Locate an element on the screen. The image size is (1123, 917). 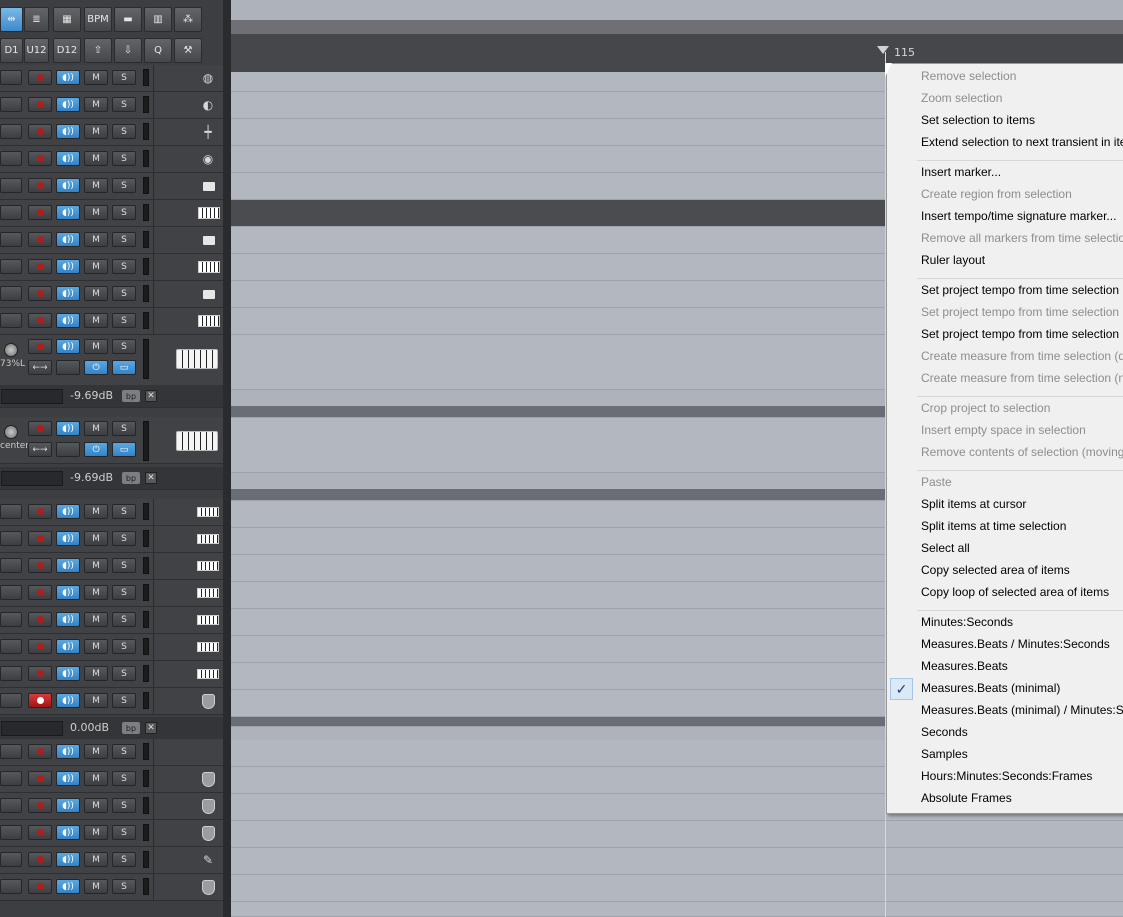
track-row: ◖)) M S ◉ is located at coordinates (111, 159).